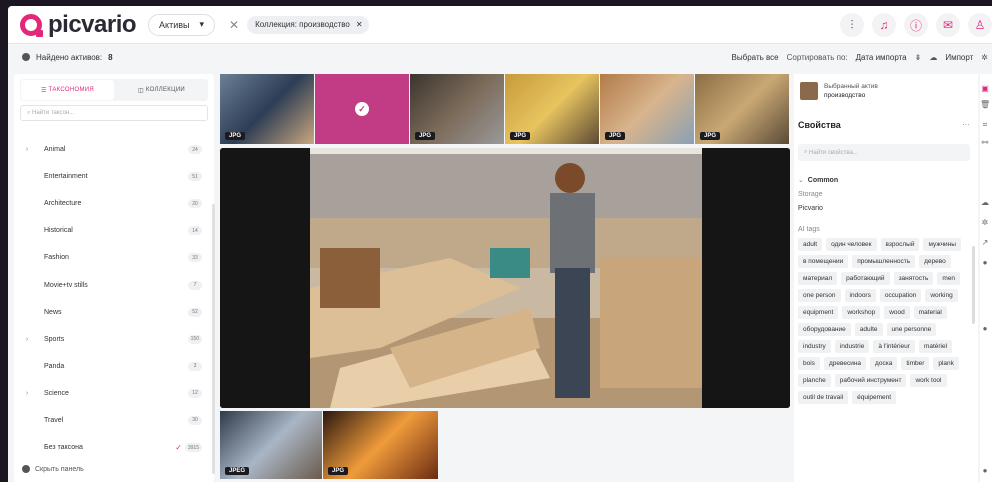 This screenshot has width=992, height=482. I want to click on ai-tag: timber, so click(915, 363).